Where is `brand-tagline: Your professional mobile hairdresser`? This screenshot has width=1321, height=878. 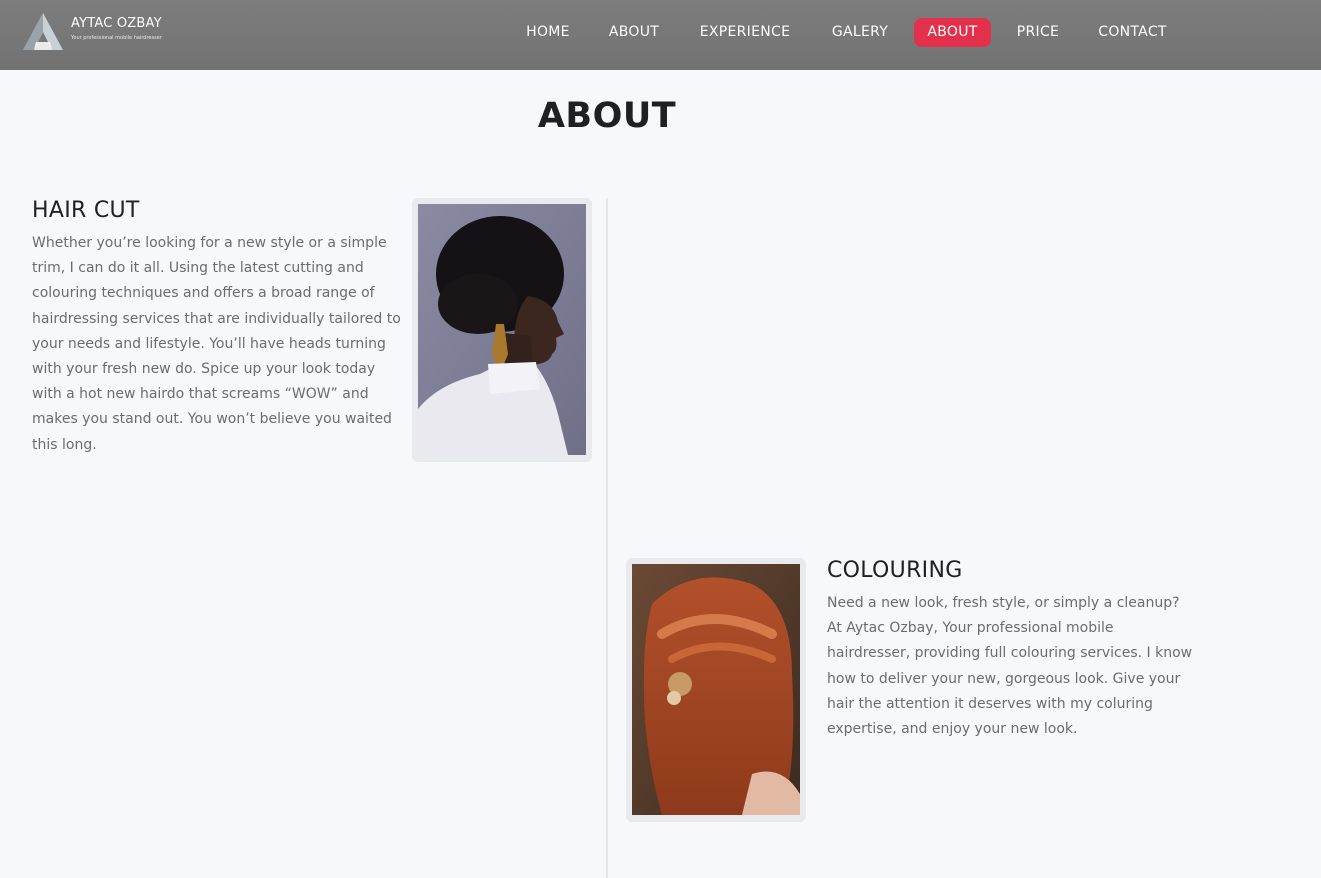
brand-tagline: Your professional mobile hairdresser is located at coordinates (116, 38).